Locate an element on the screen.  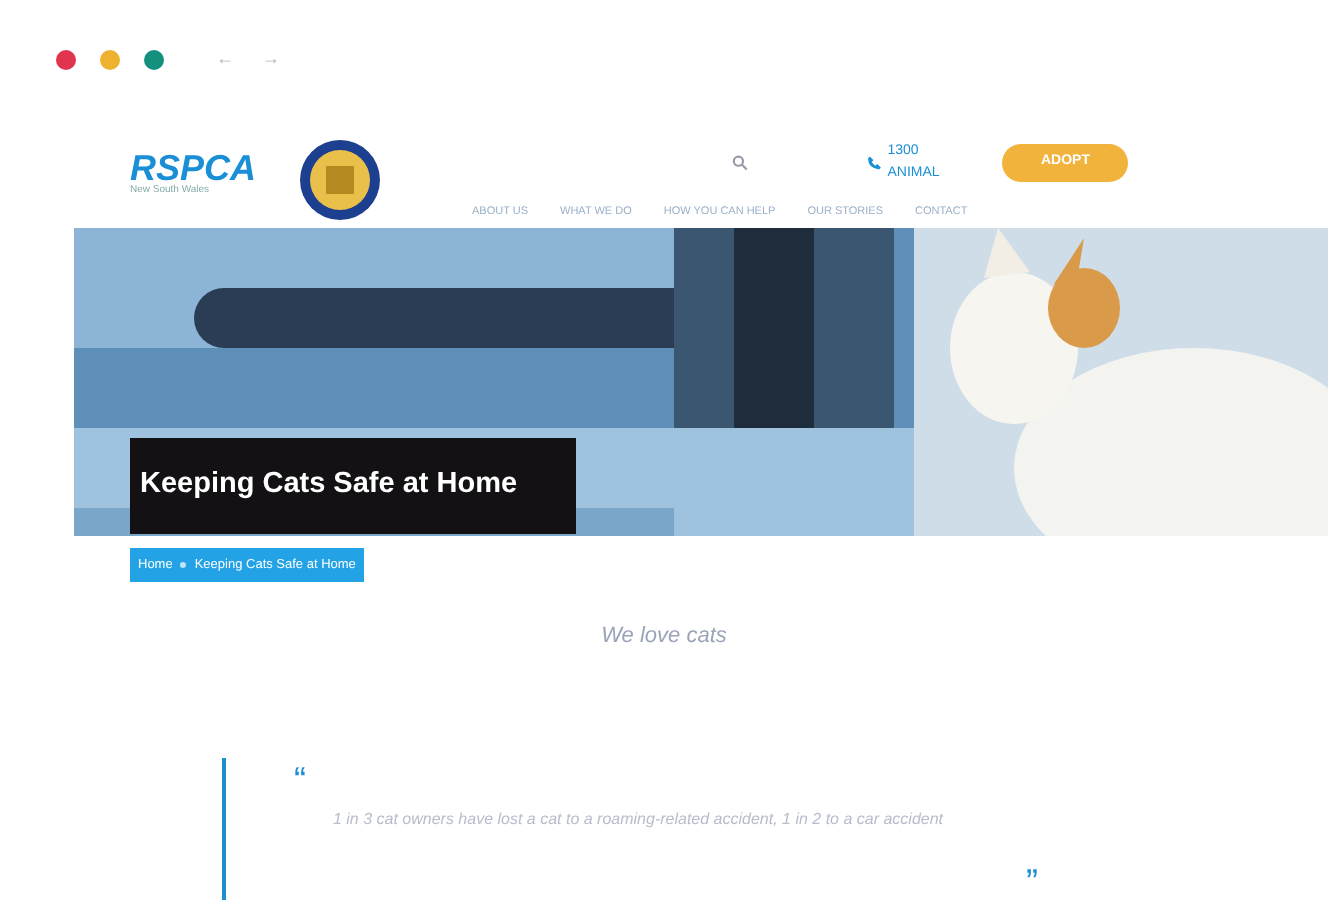
section-heading: We love cats is located at coordinates (664, 637).